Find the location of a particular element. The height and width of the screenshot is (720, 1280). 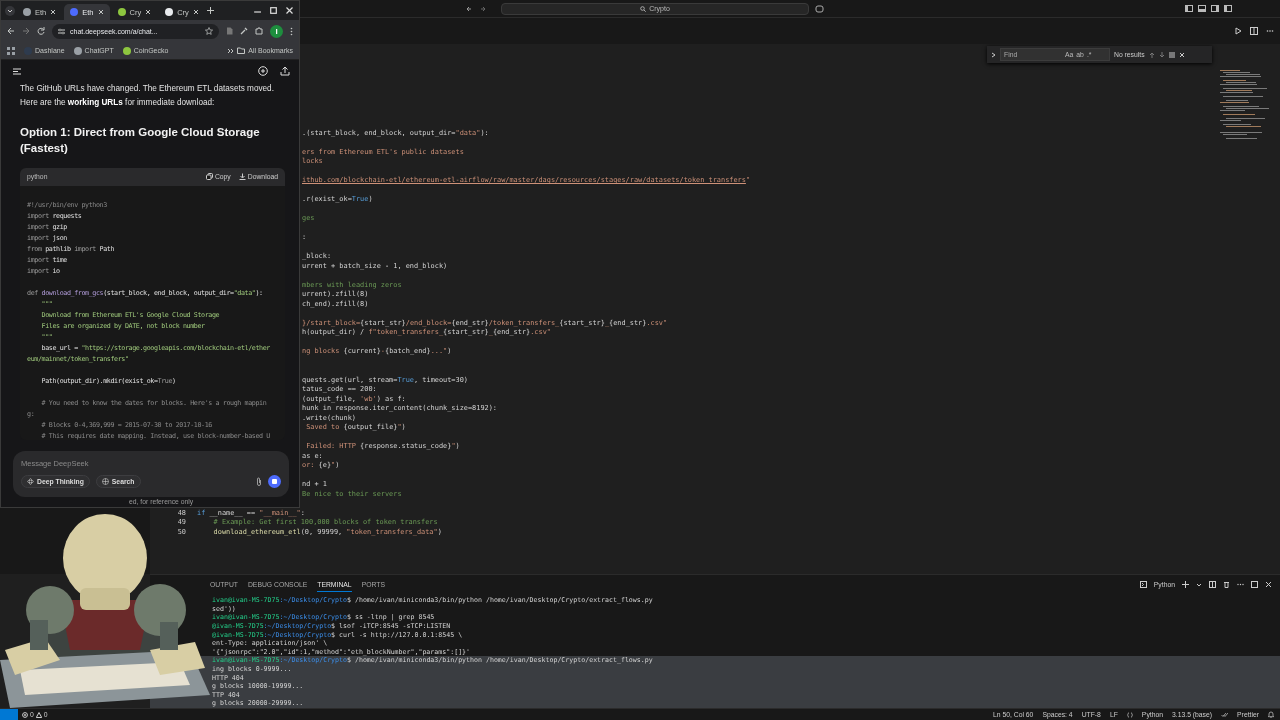

atom-icon is located at coordinates (30, 481).